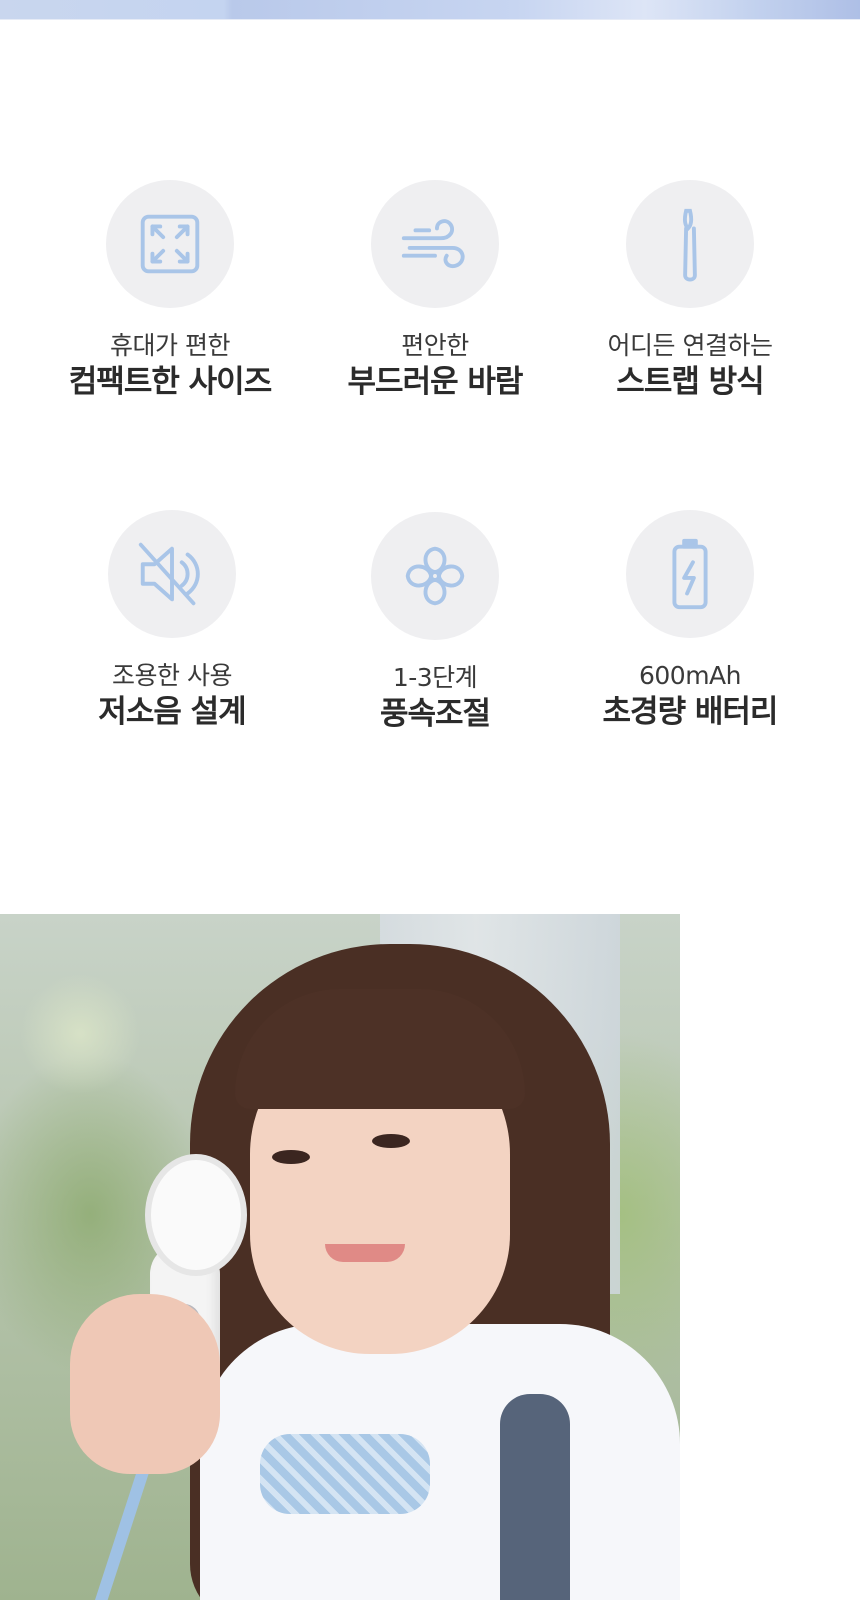 This screenshot has width=860, height=1600. What do you see at coordinates (435, 576) in the screenshot?
I see `fan-icon` at bounding box center [435, 576].